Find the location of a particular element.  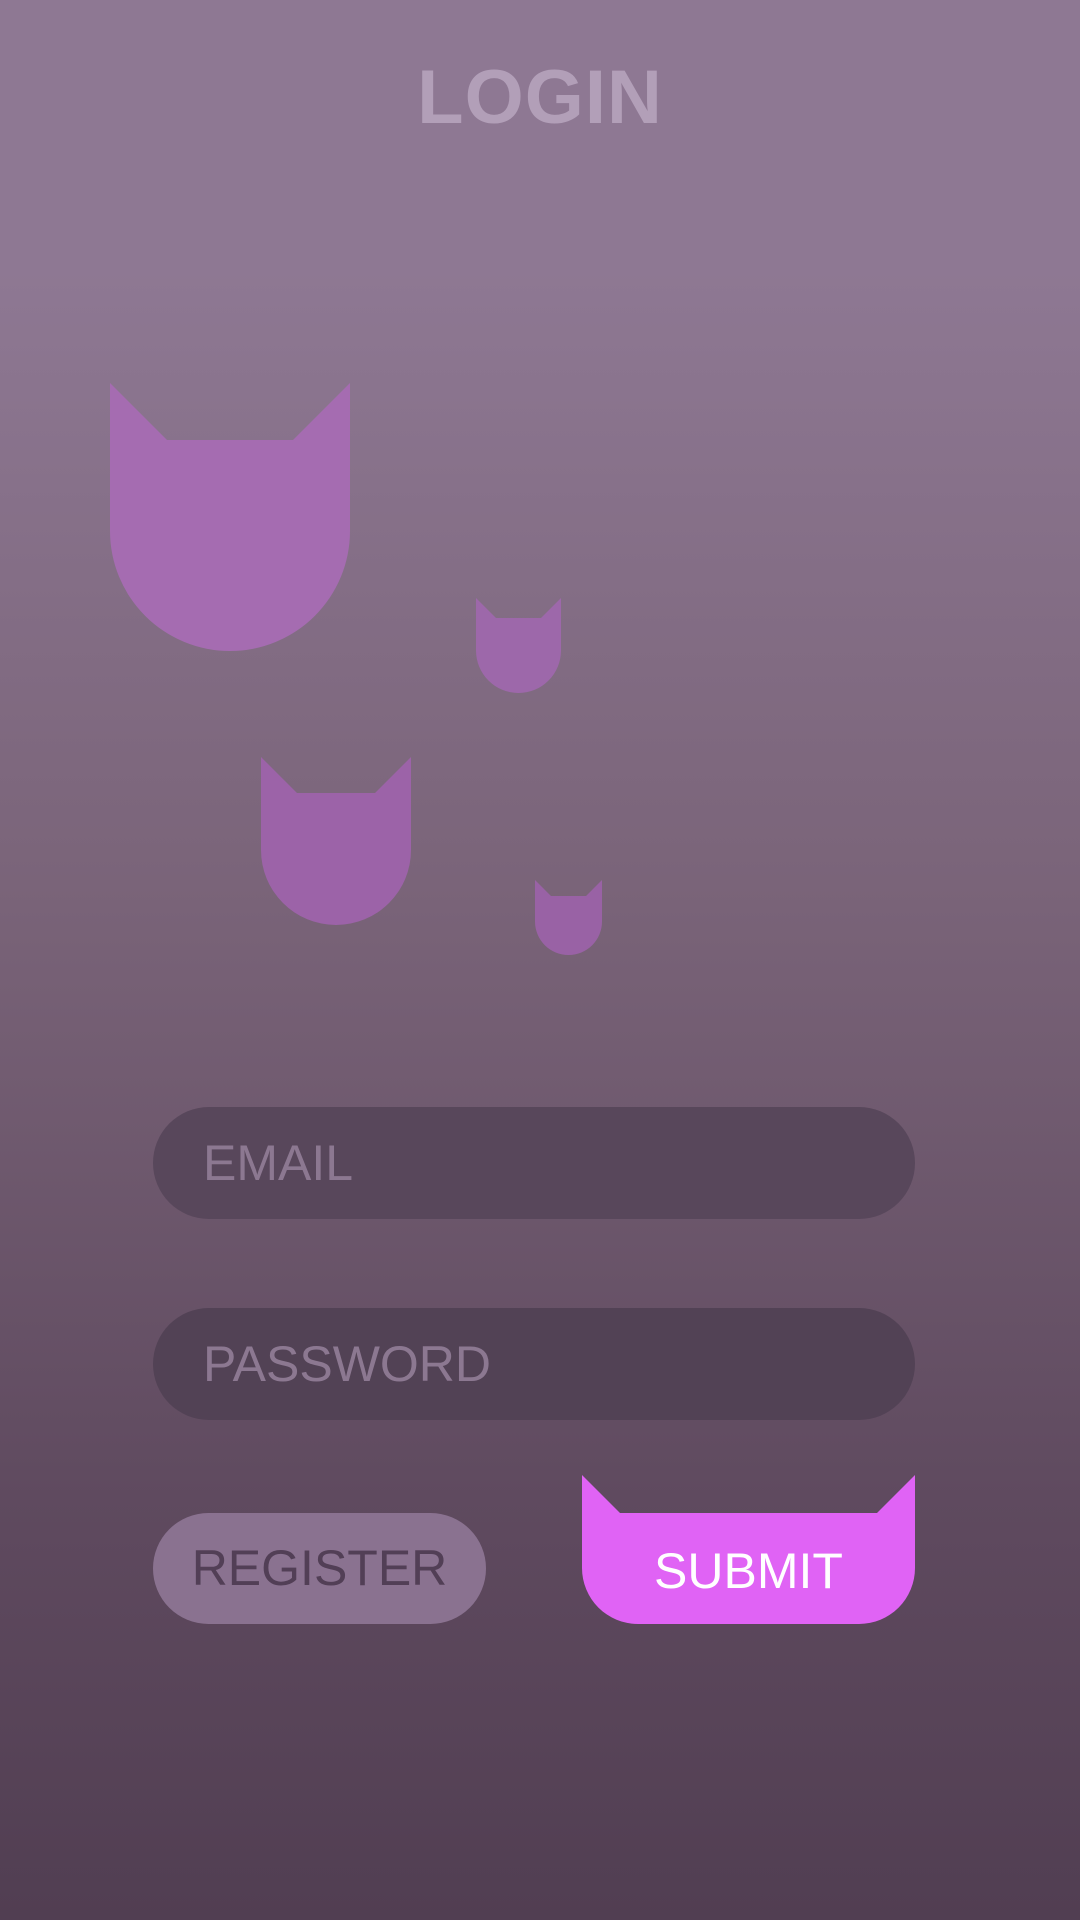

submit-button: SUBMIT is located at coordinates (748, 1549).